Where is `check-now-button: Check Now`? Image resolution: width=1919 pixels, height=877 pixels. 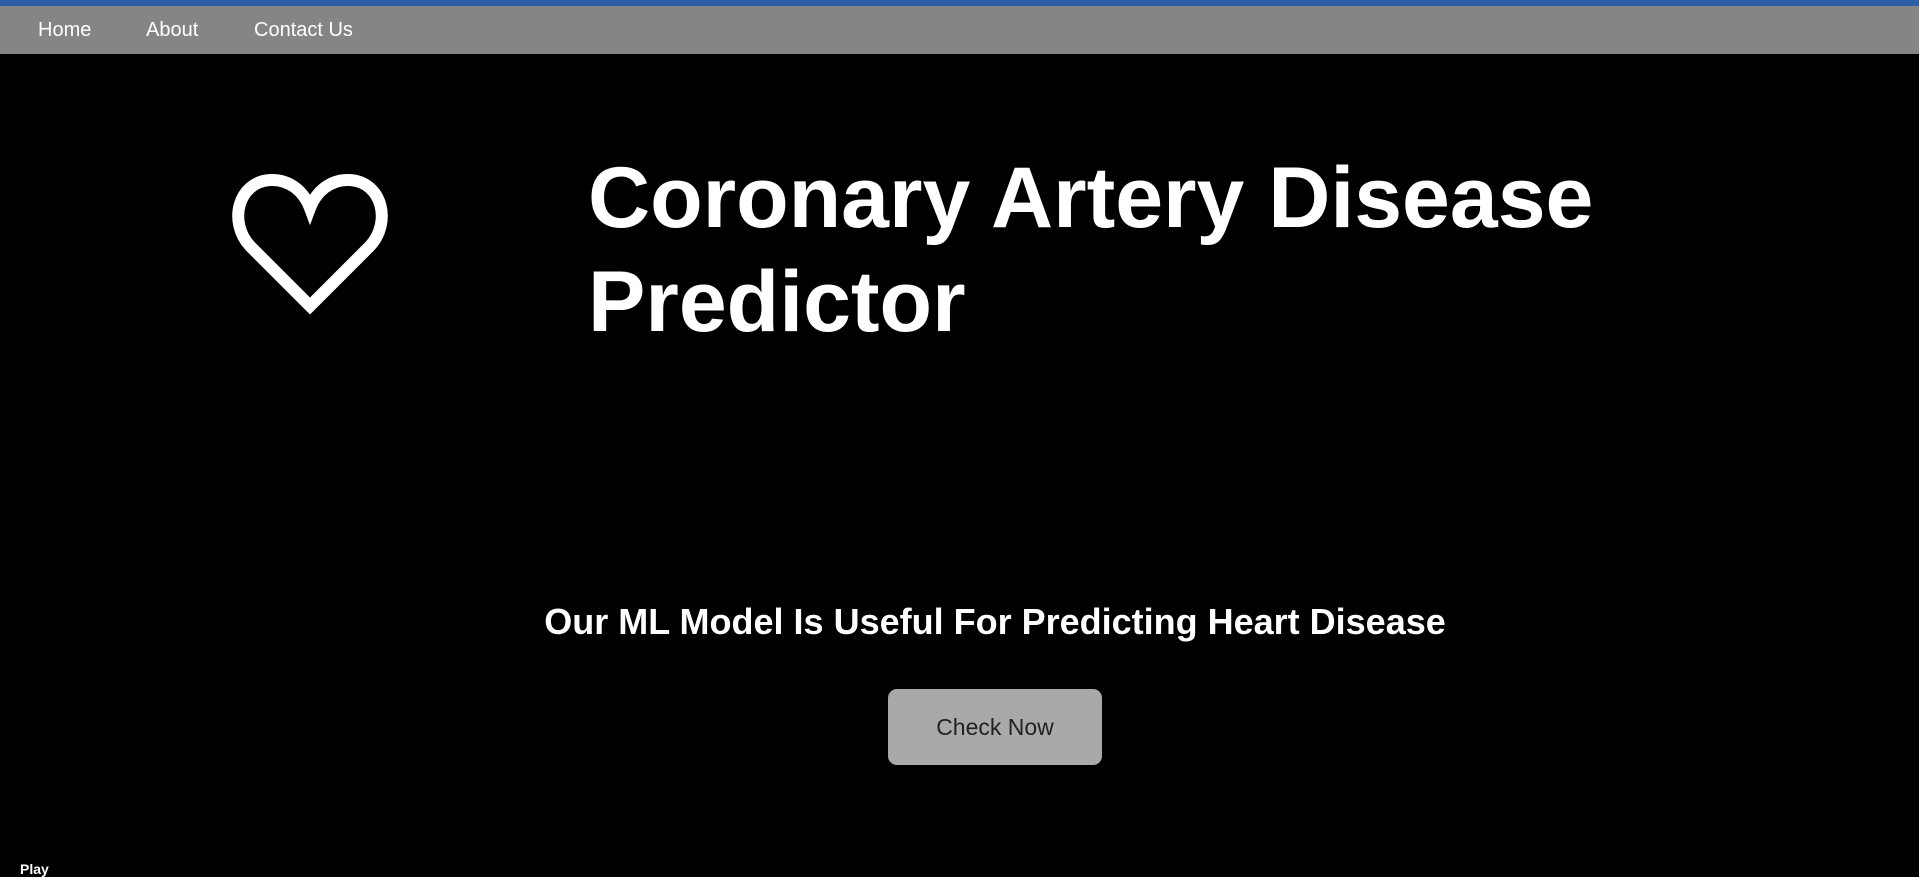 check-now-button: Check Now is located at coordinates (995, 727).